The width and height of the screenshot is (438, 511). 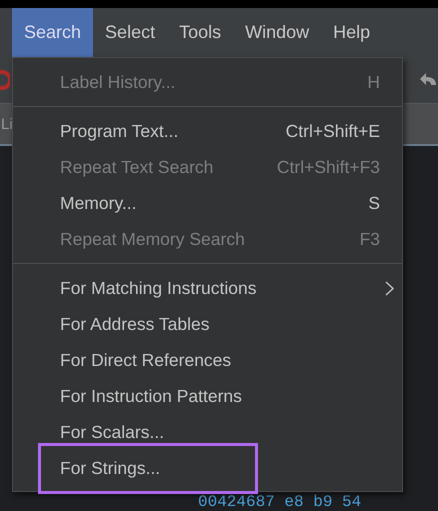 What do you see at coordinates (207, 360) in the screenshot?
I see `menu-item: For Direct References` at bounding box center [207, 360].